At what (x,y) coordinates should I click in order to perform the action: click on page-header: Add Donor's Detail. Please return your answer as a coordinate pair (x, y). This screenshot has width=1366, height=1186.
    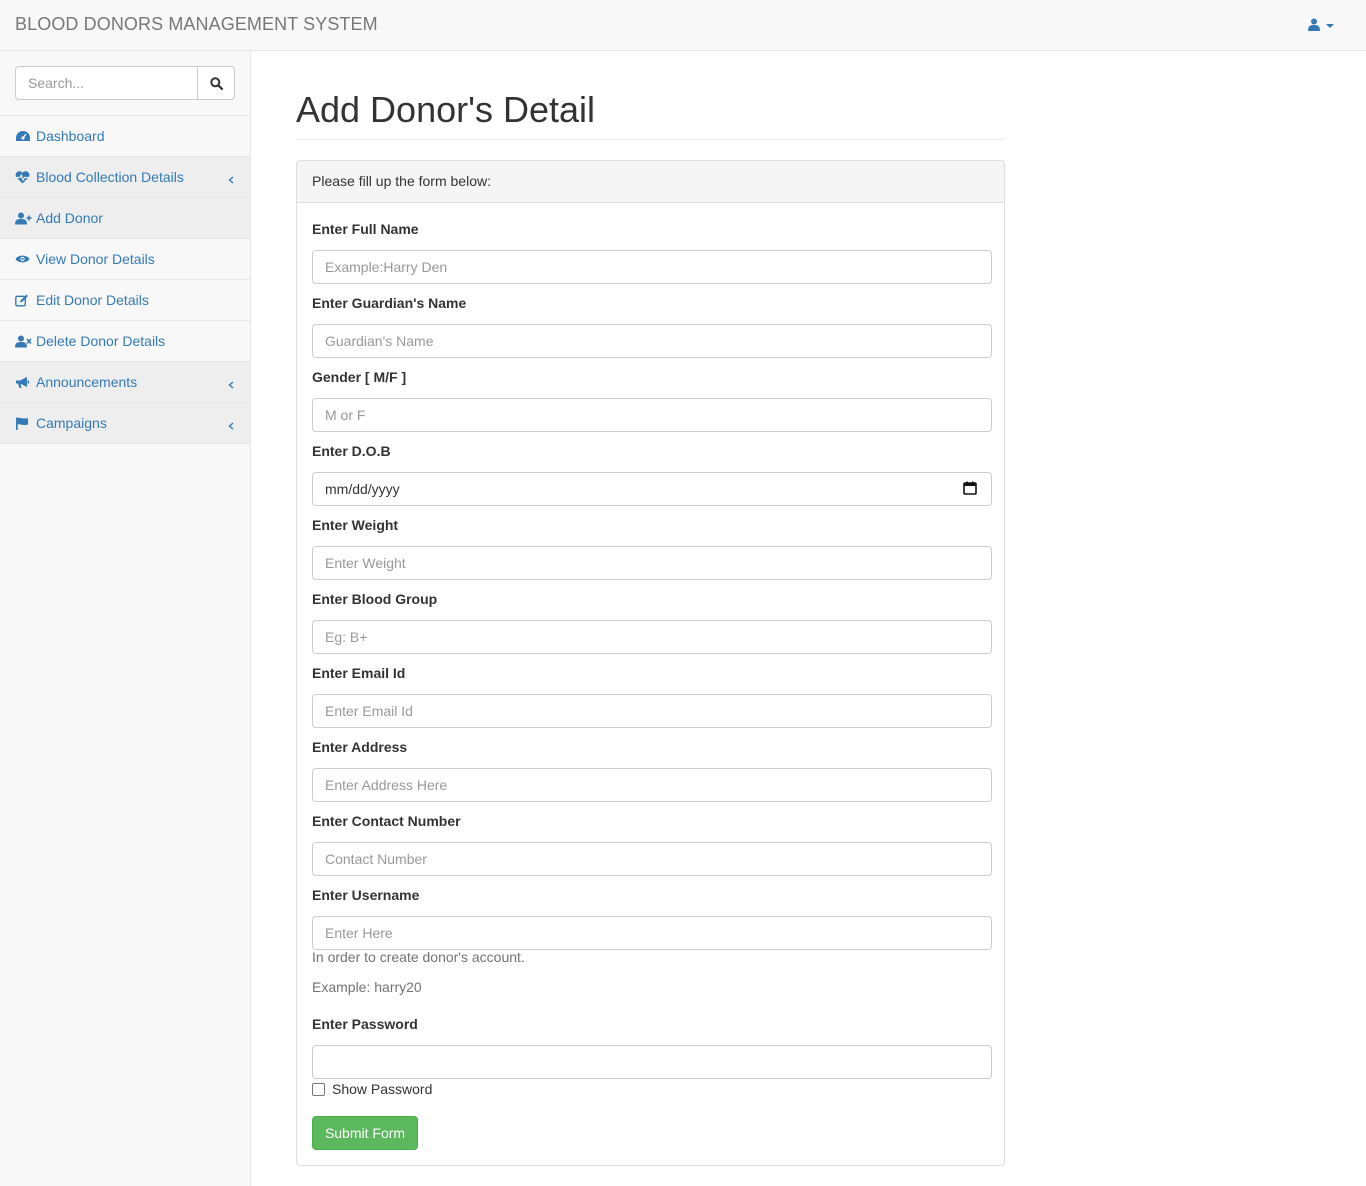
    Looking at the image, I should click on (650, 115).